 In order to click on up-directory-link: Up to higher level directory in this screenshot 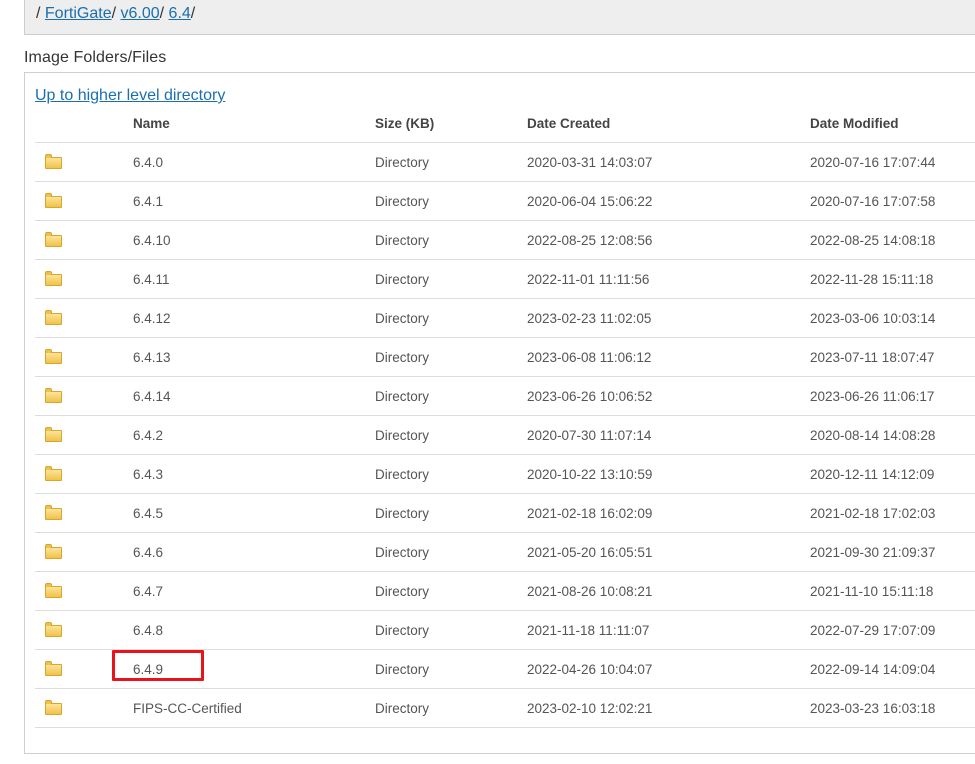, I will do `click(130, 96)`.